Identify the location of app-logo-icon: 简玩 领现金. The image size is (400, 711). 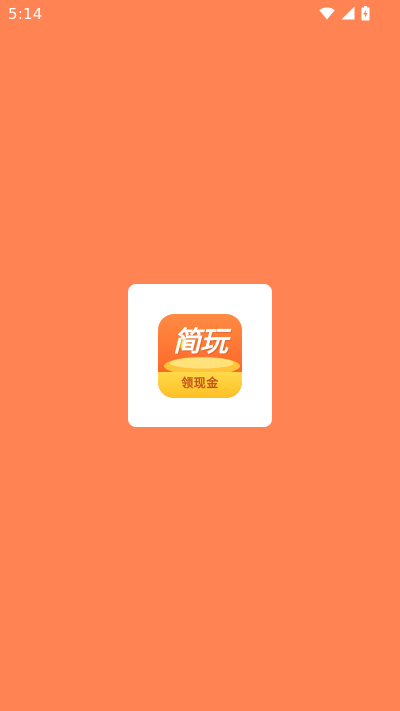
(200, 356).